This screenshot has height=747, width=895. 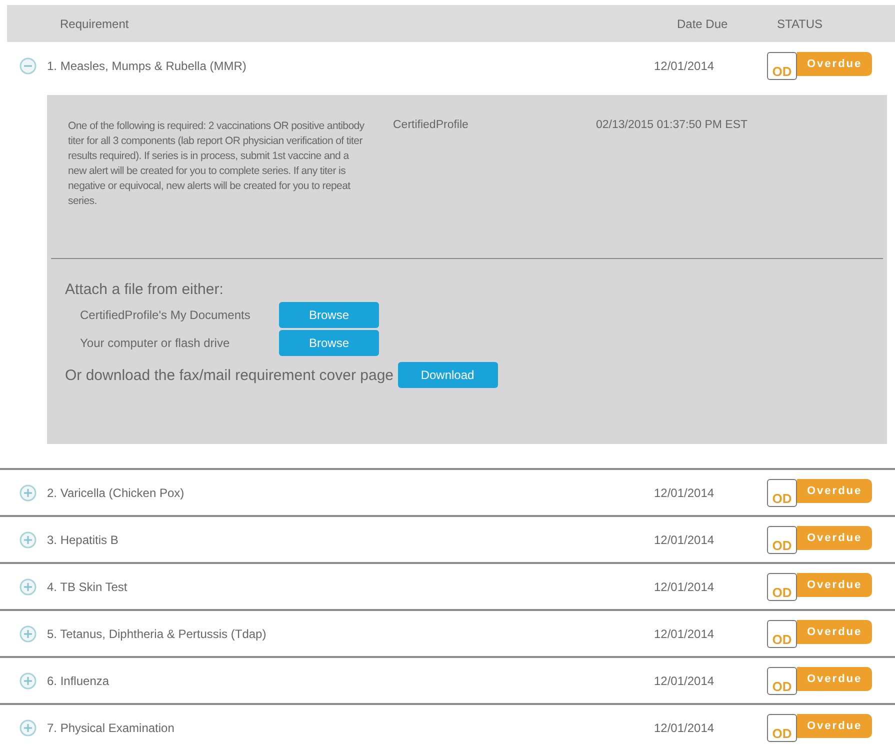 I want to click on column-header: Requirement, so click(x=95, y=23).